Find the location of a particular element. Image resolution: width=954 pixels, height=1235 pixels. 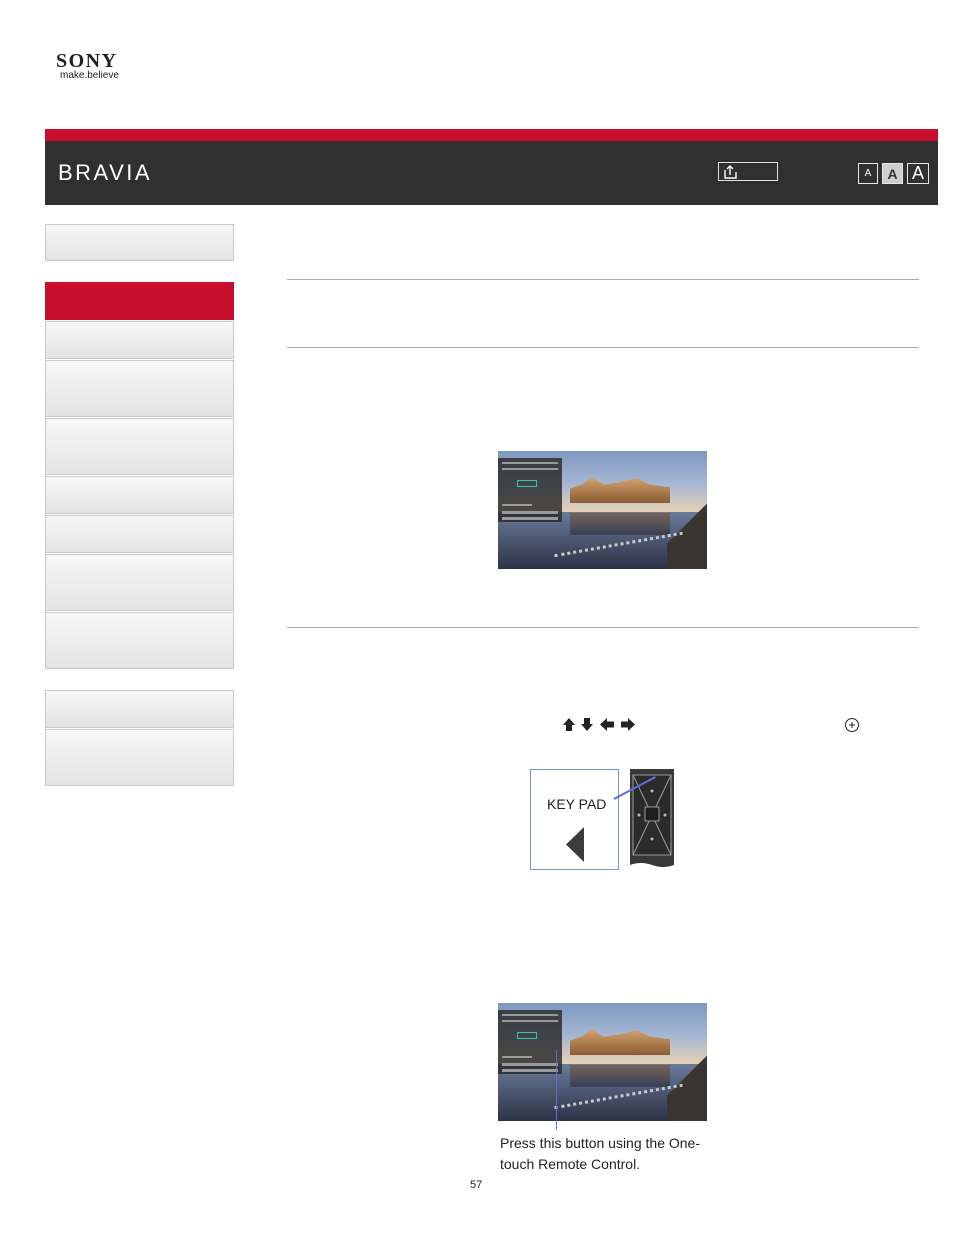

print-icon is located at coordinates (730, 172).